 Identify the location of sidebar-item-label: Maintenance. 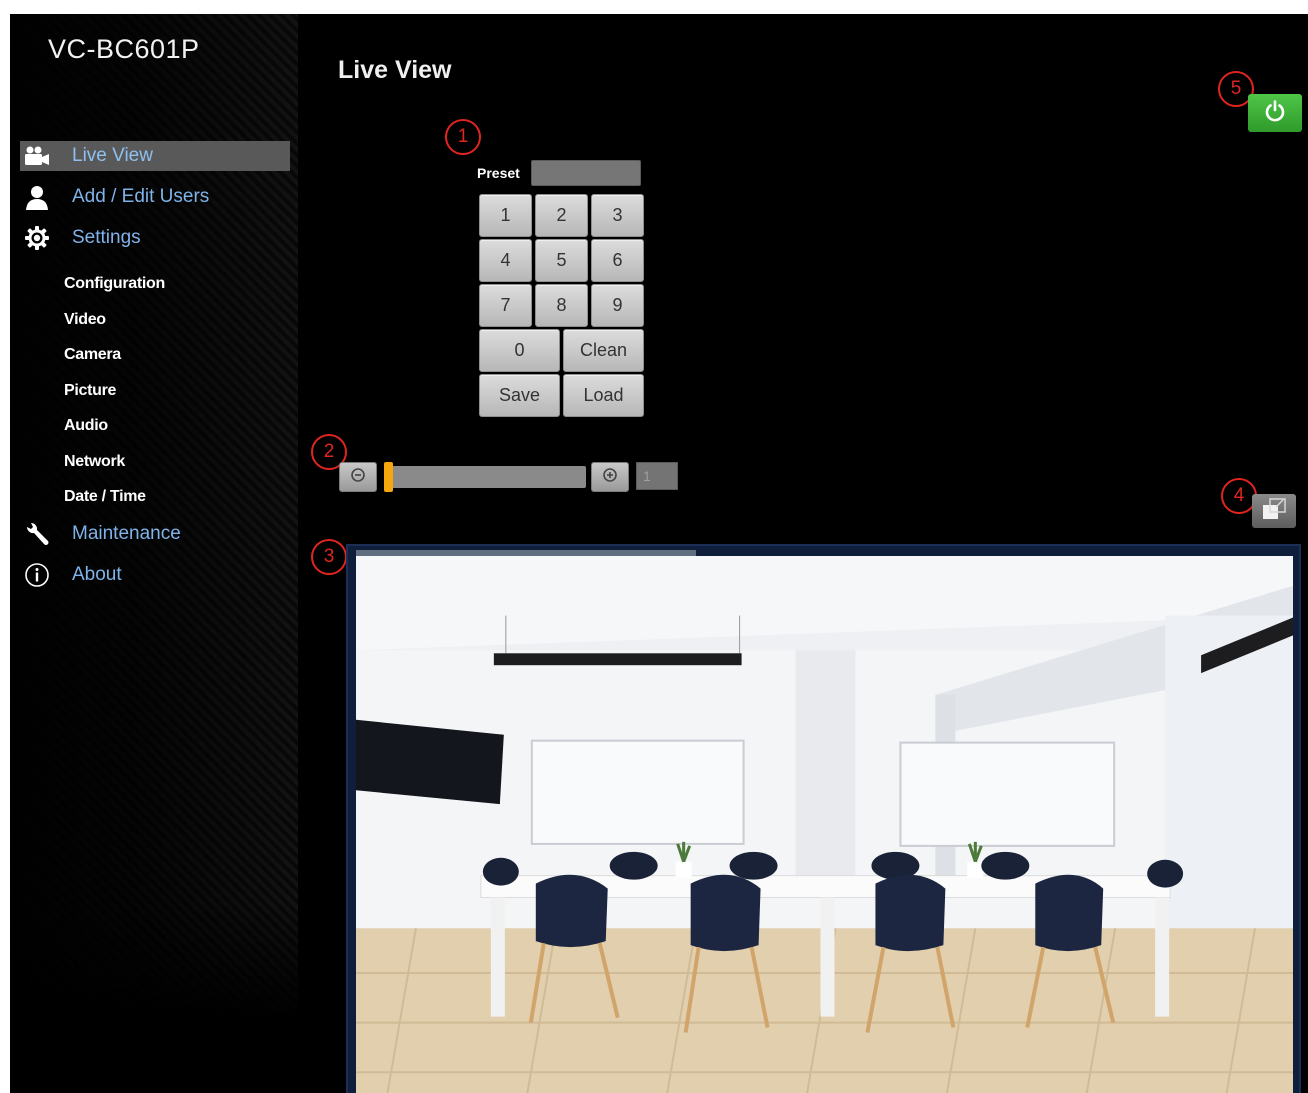
(126, 533).